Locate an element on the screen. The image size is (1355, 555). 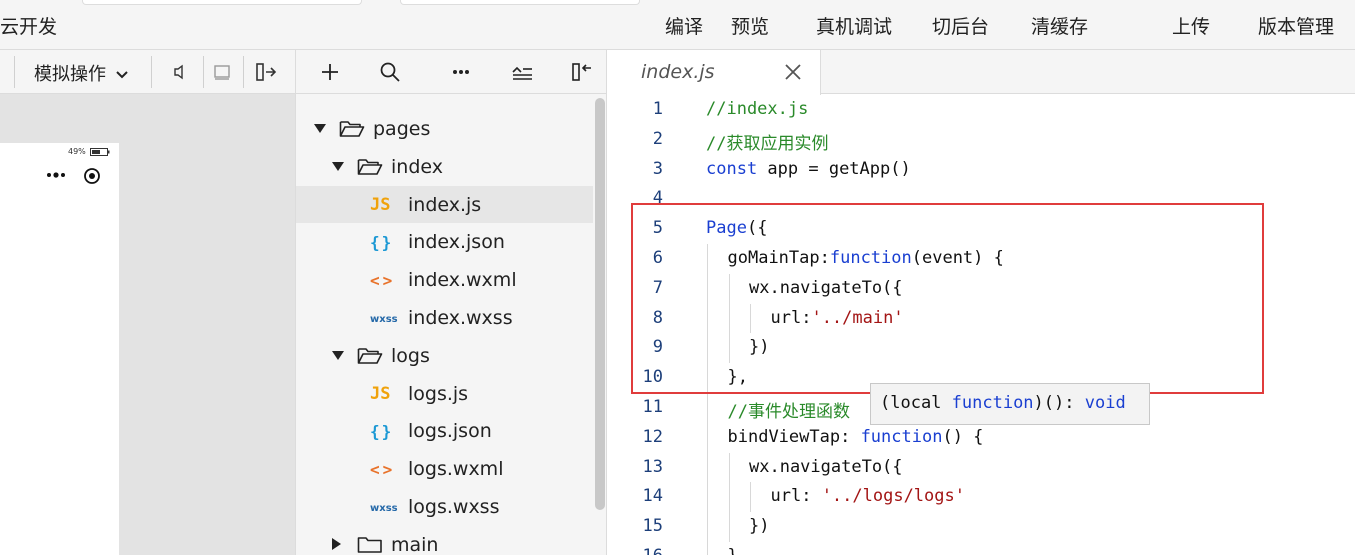
collapse-all-icon is located at coordinates (522, 73).